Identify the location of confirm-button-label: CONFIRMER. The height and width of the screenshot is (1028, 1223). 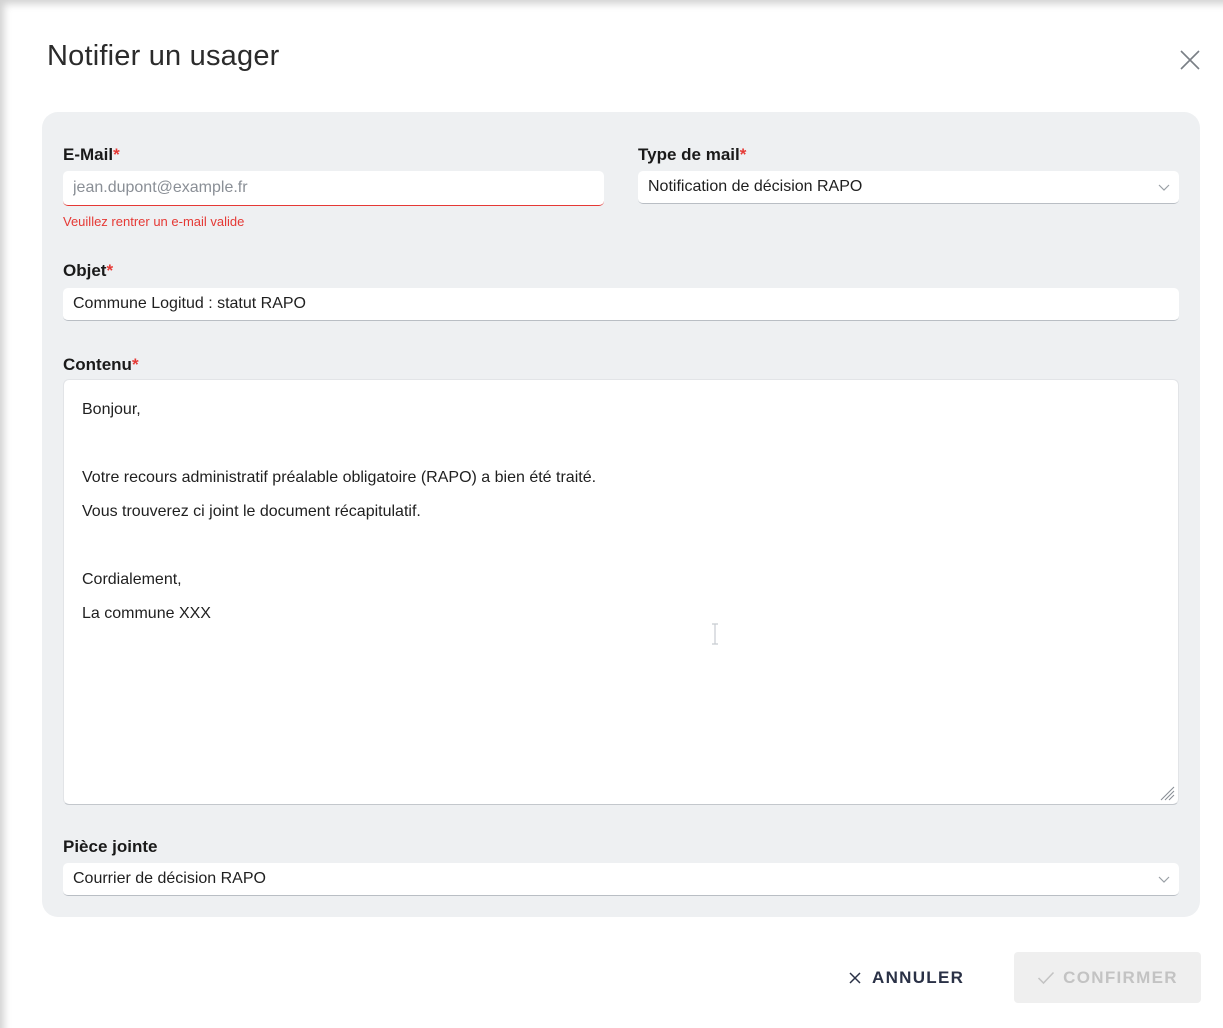
(1120, 977).